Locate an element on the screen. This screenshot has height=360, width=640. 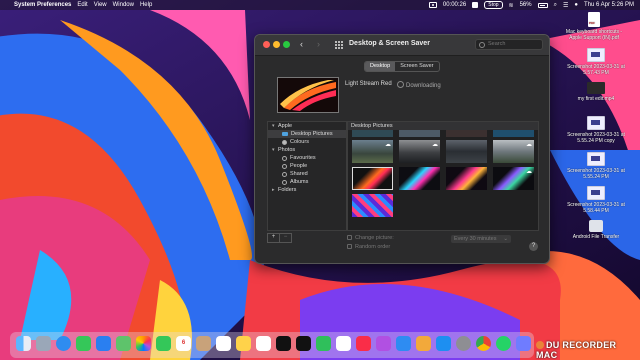
forward-chevron-icon: › is located at coordinates (318, 44).